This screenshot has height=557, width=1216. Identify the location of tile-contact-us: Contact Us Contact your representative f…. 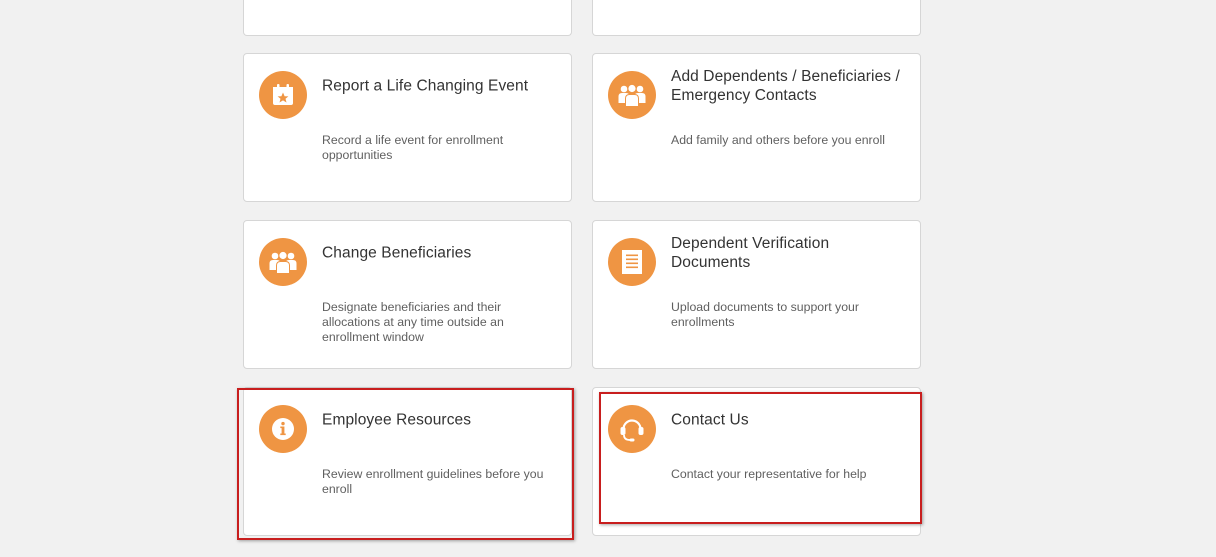
(756, 461).